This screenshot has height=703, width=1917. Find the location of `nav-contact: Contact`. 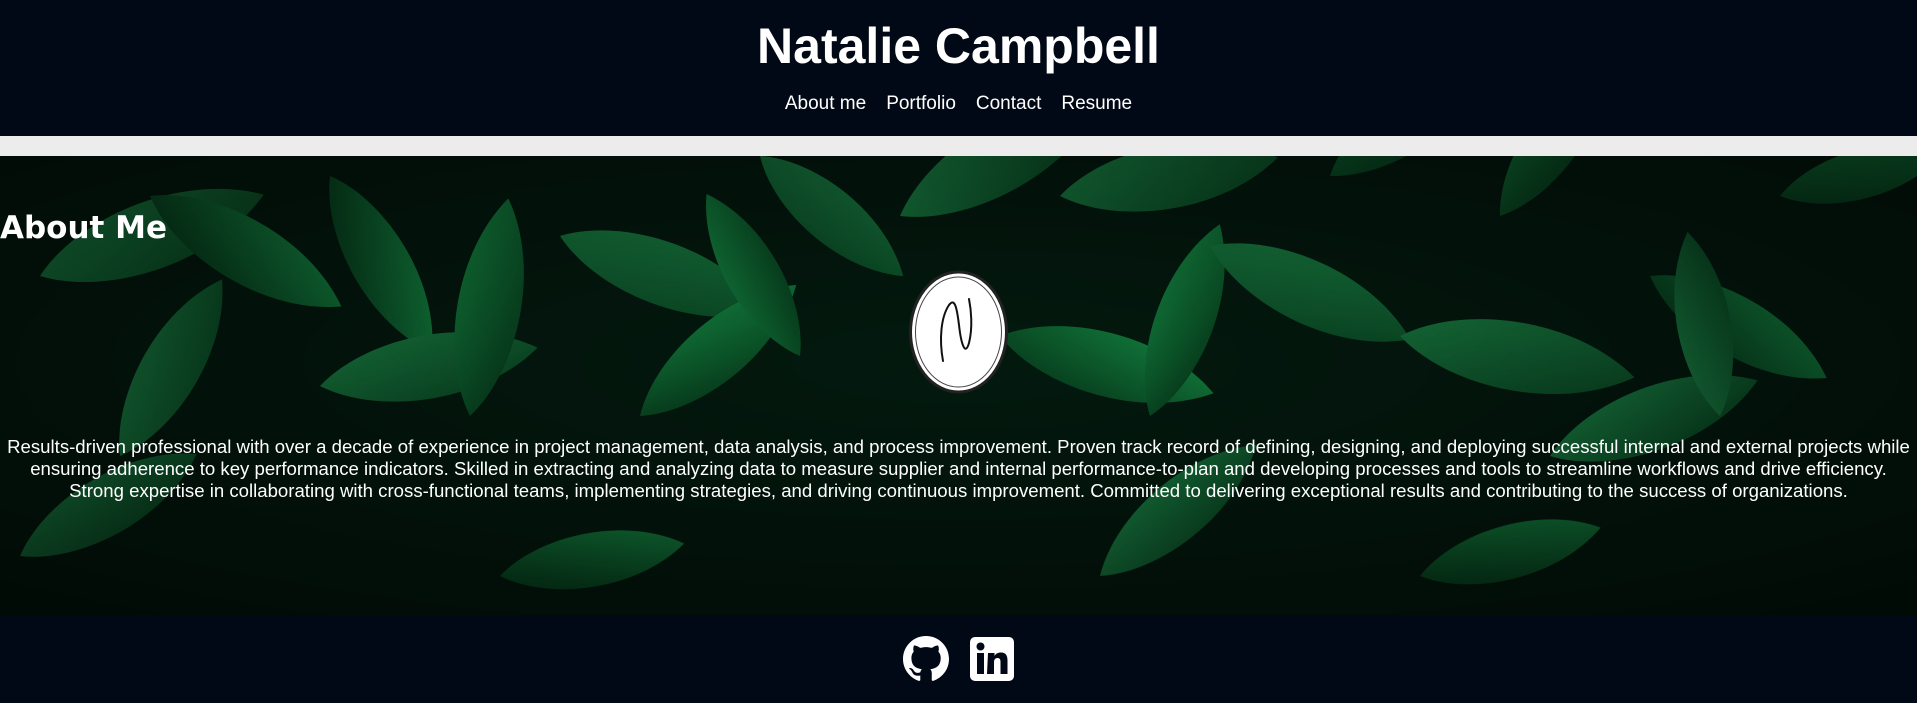

nav-contact: Contact is located at coordinates (1008, 104).